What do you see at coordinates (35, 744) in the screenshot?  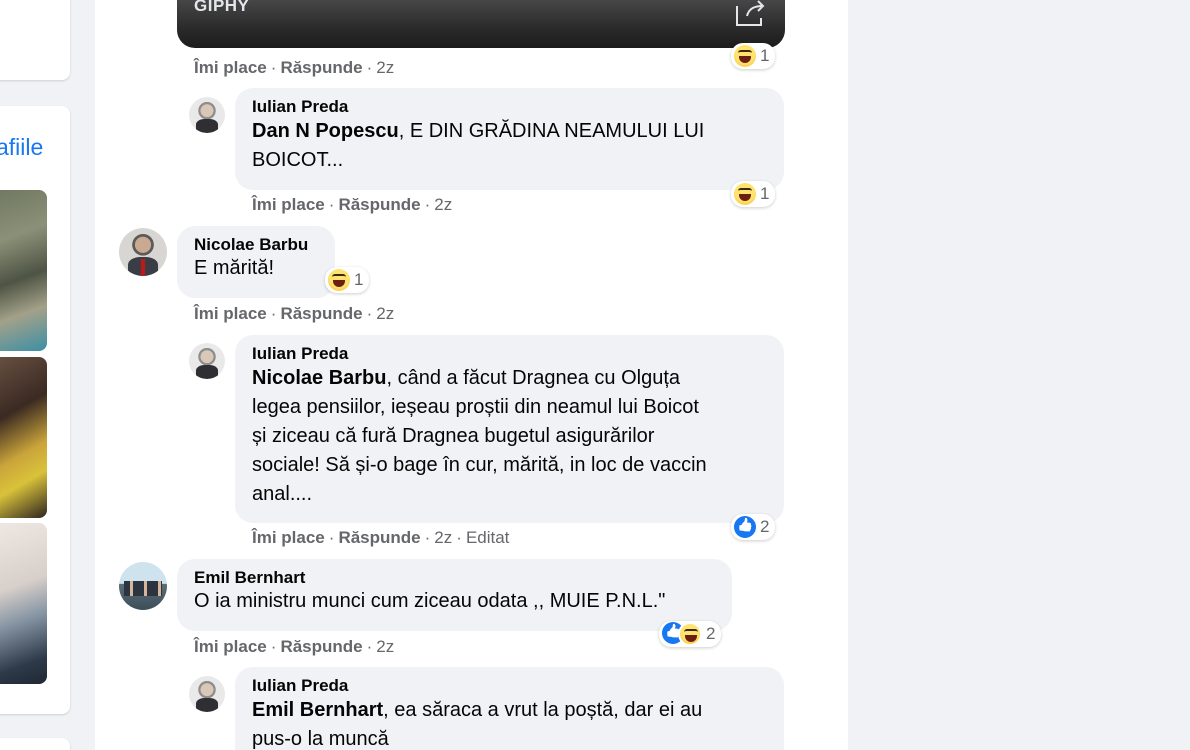 I see `left-card-bottom` at bounding box center [35, 744].